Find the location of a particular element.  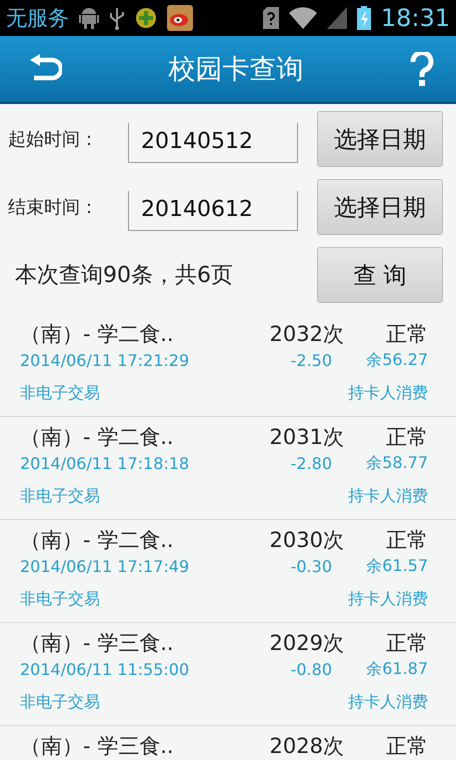

transaction-amount: -0.80 is located at coordinates (311, 669).